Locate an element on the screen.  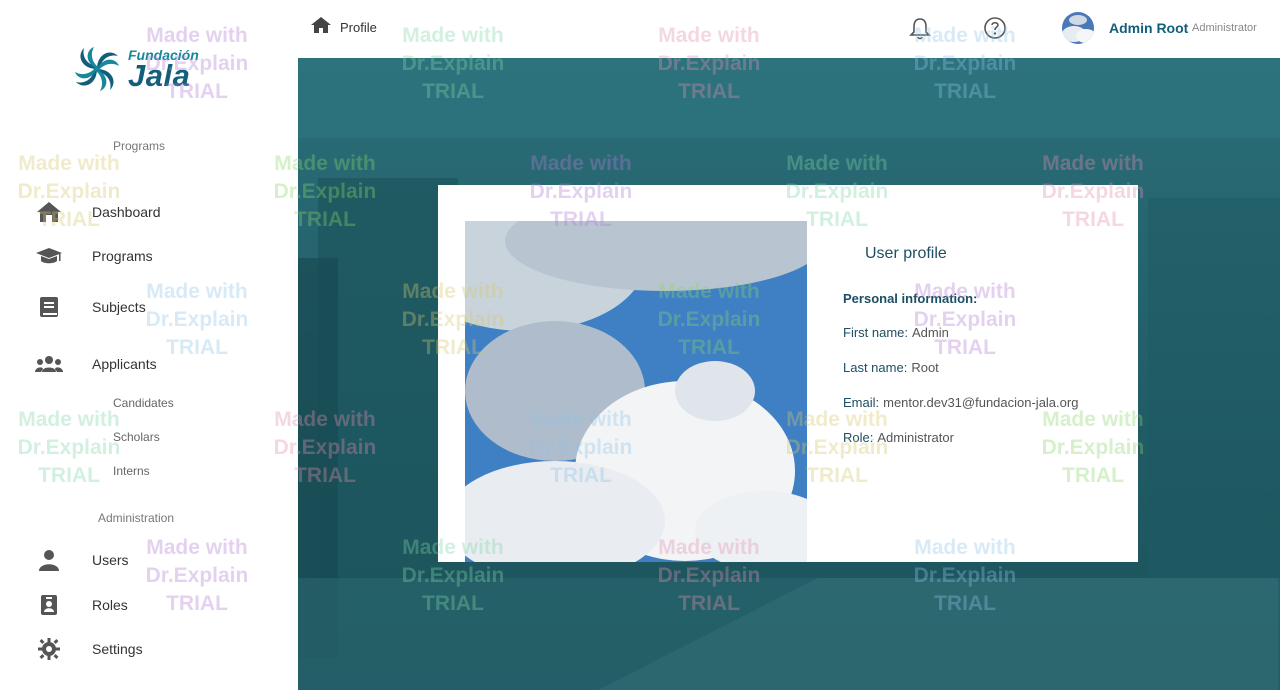
sidebar-item-label: Programs is located at coordinates (122, 256).